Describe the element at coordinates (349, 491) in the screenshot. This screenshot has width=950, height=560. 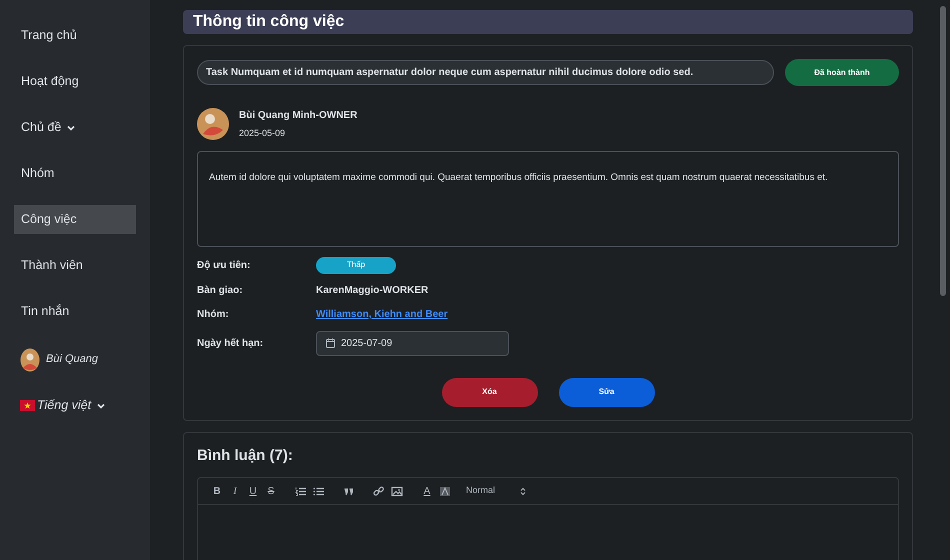
I see `quote-icon` at that location.